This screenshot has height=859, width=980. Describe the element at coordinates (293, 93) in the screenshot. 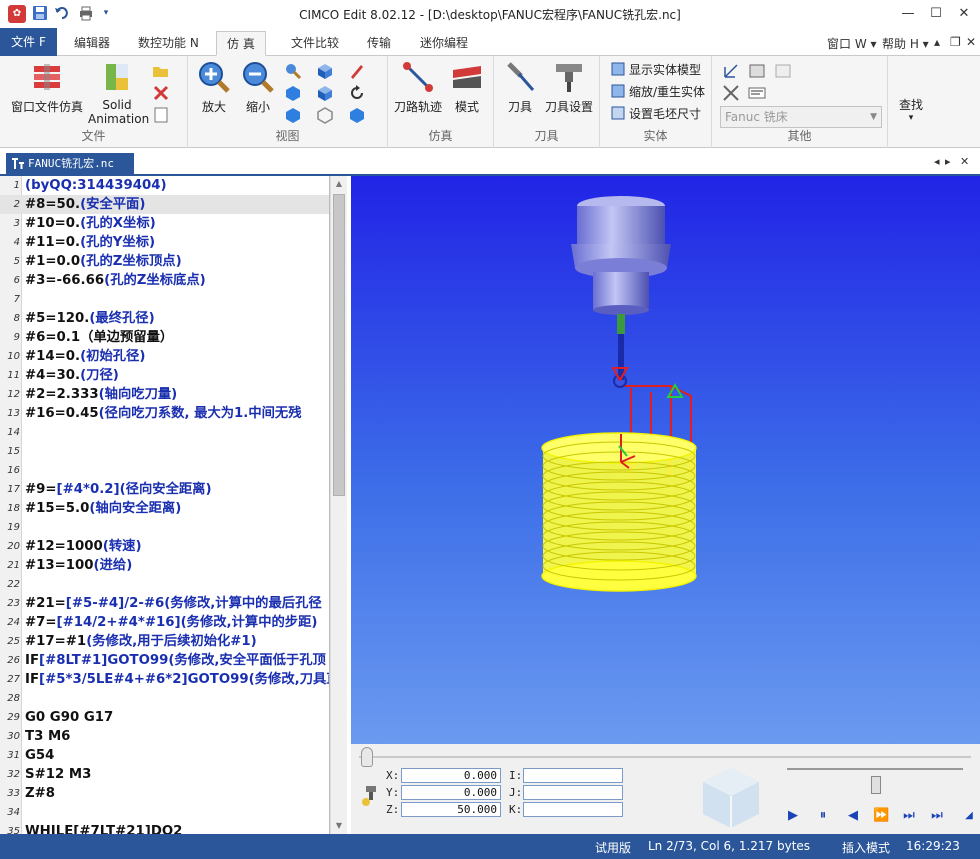

I see `view-iso-icon` at that location.